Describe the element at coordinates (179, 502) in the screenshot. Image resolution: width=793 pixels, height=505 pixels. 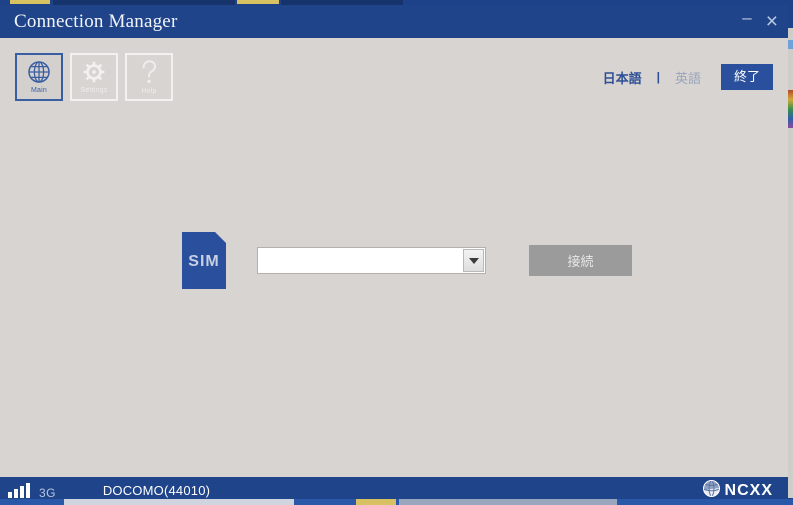
I see `background-bottom-item-a` at that location.